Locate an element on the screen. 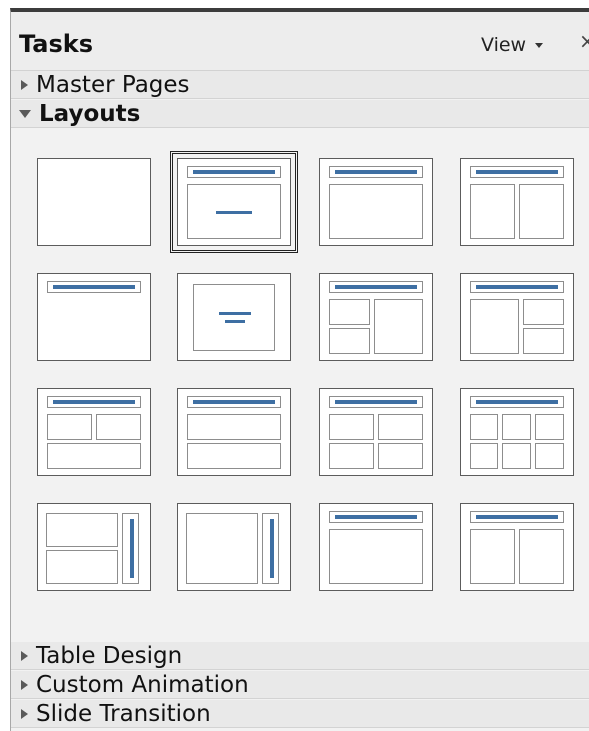 The height and width of the screenshot is (731, 589). subtitle-bar-mark is located at coordinates (234, 212).